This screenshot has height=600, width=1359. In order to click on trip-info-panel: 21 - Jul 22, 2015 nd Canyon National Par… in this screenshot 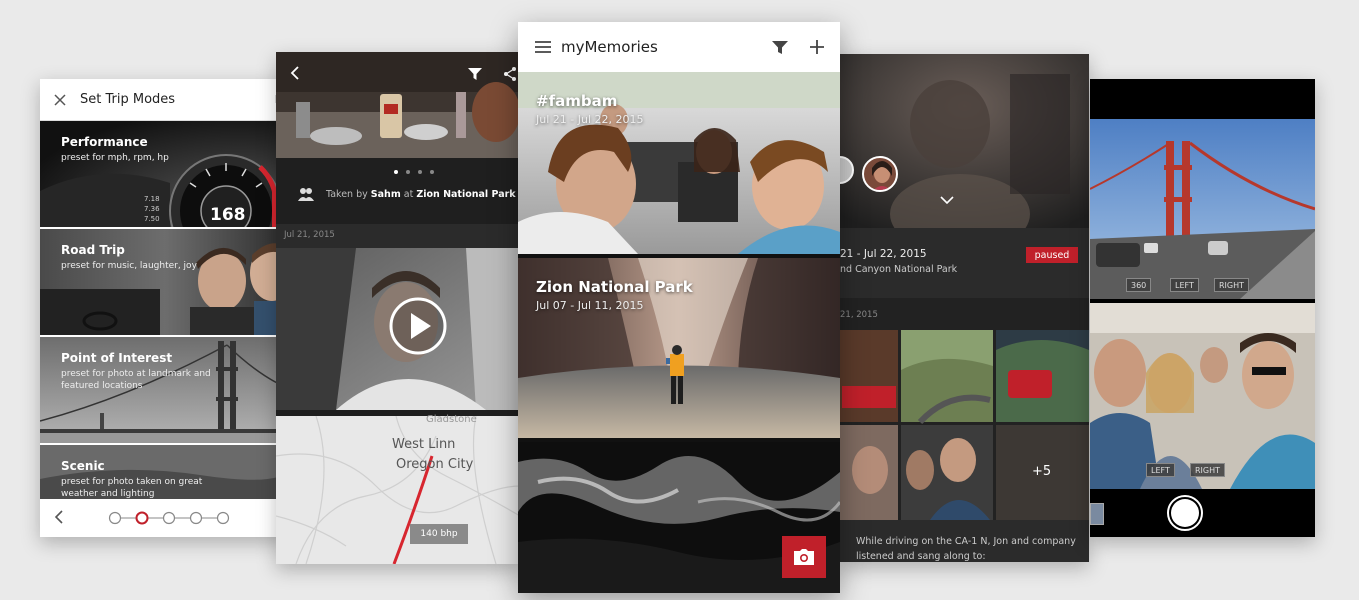, I will do `click(964, 263)`.